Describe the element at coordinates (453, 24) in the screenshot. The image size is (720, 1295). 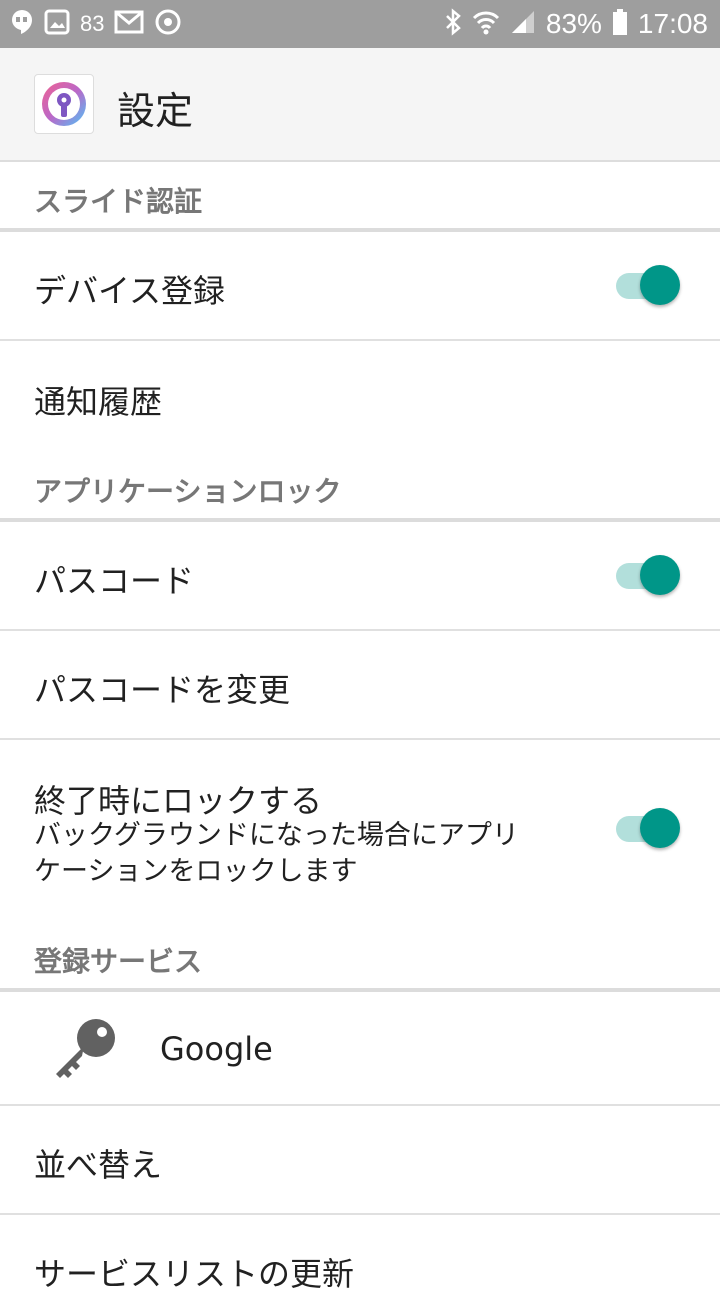
I see `bluetooth-icon` at that location.